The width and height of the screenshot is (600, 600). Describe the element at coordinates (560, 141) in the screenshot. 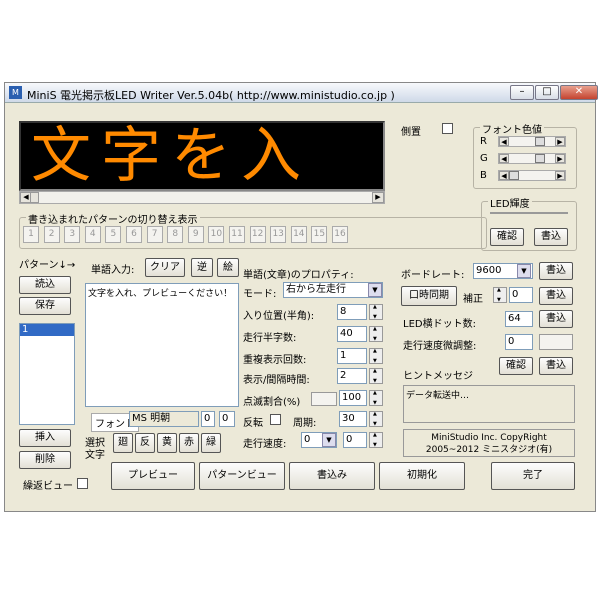

I see `r-right-icon: ▶` at that location.